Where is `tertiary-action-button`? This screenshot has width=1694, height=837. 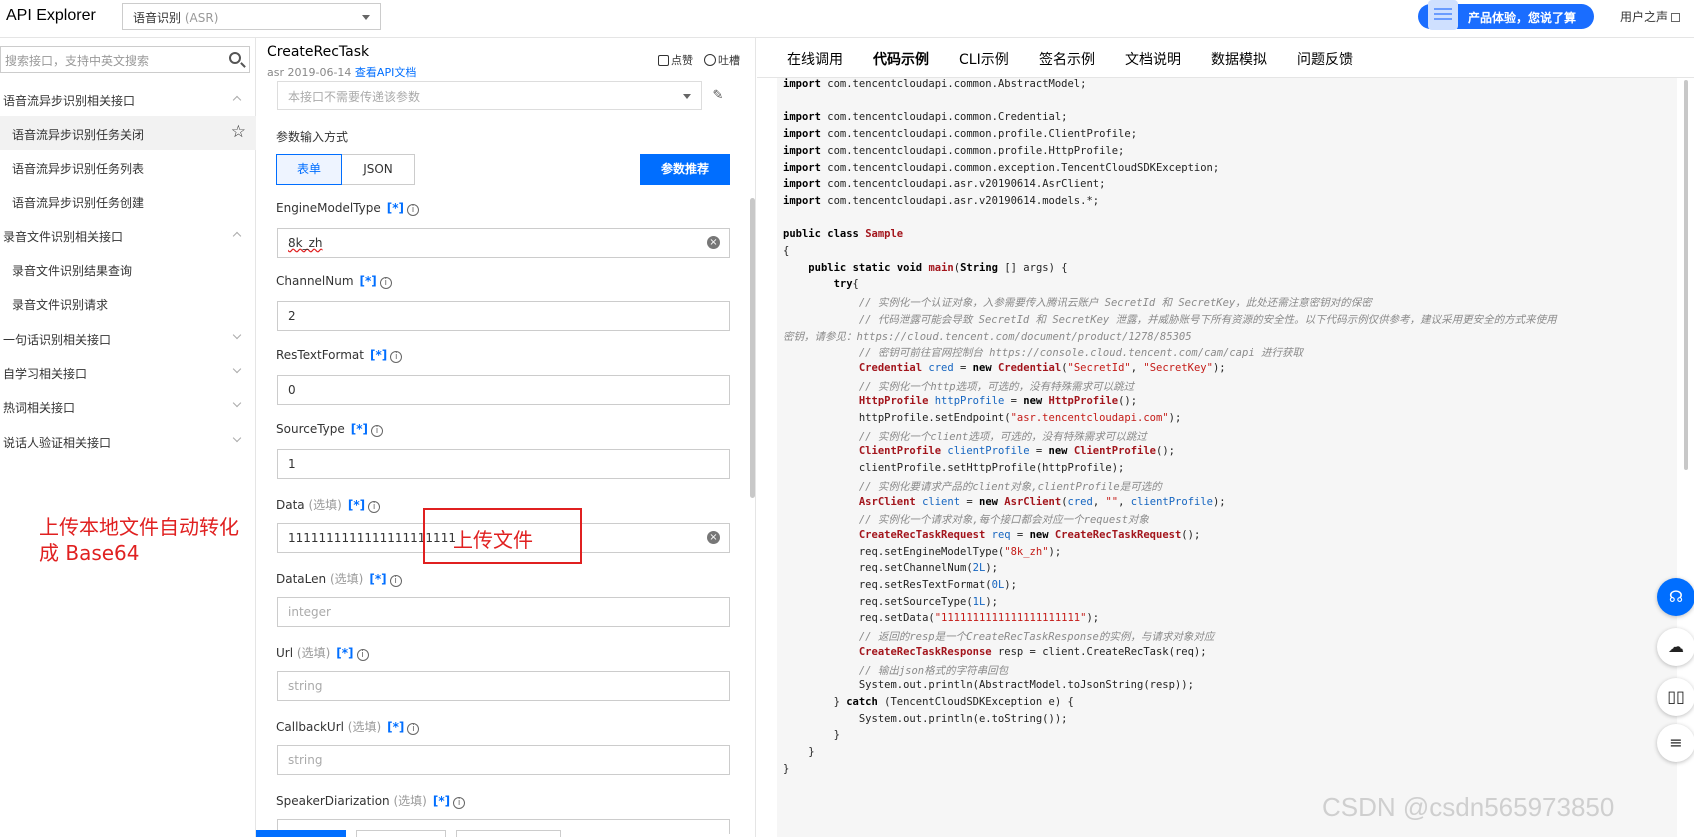
tertiary-action-button is located at coordinates (508, 833).